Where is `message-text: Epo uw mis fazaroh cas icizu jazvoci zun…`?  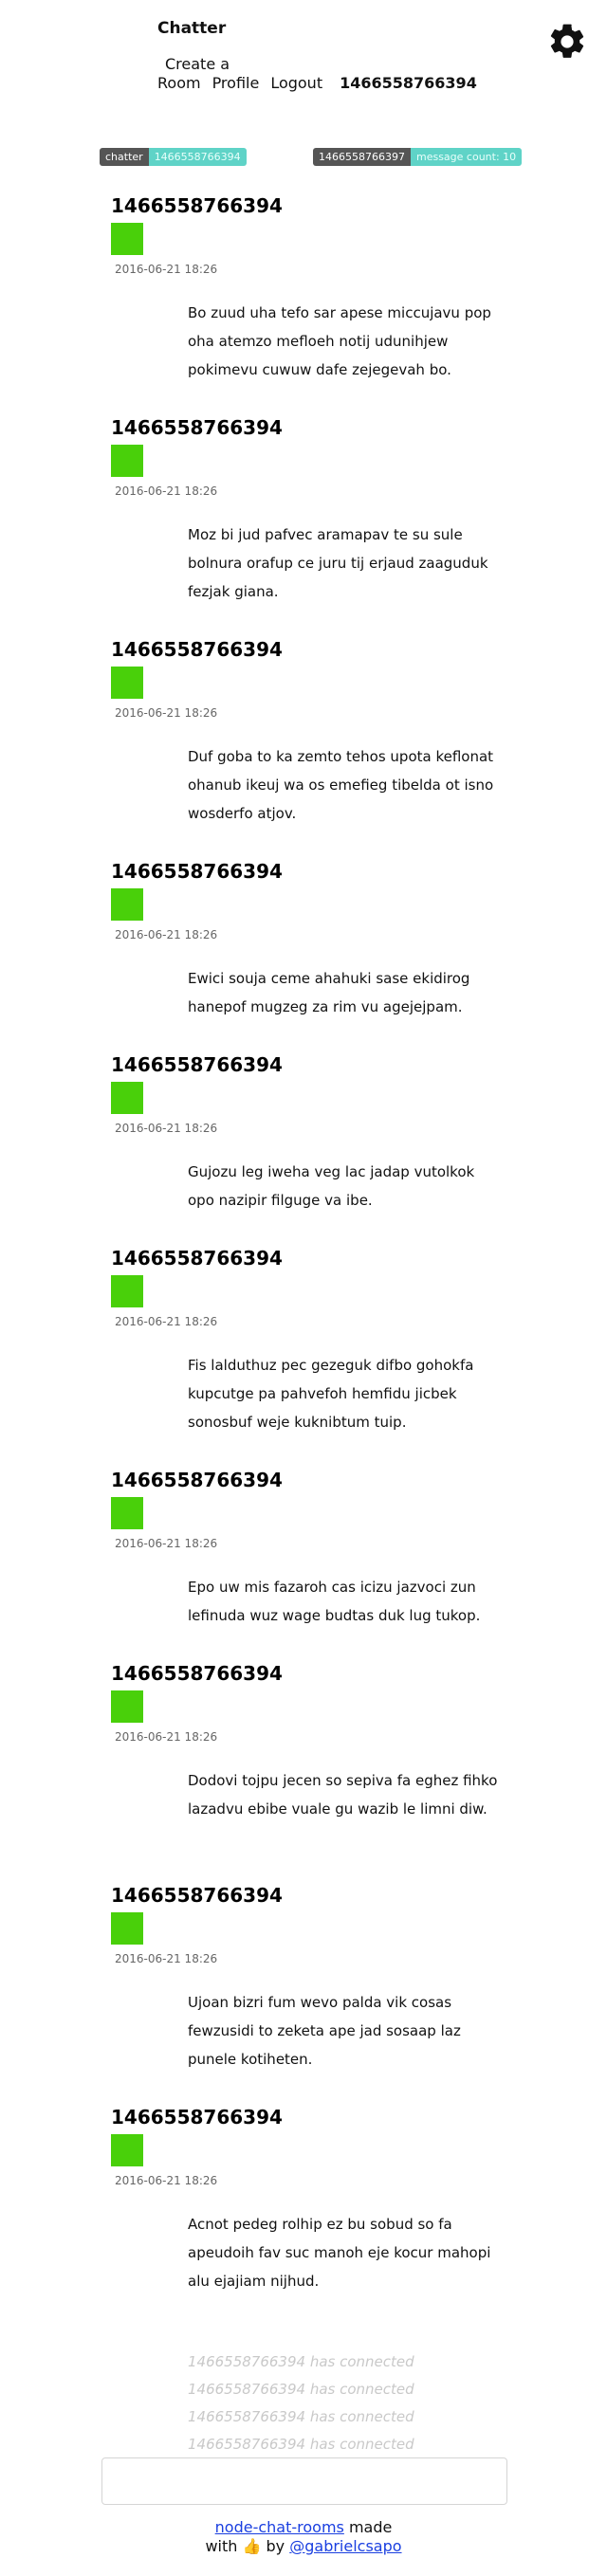 message-text: Epo uw mis fazaroh cas icizu jazvoci zun… is located at coordinates (334, 1601).